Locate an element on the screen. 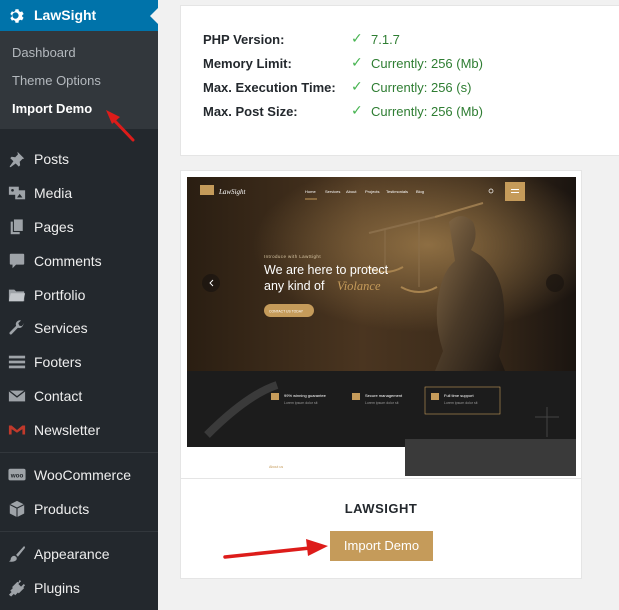  hero-headline-1: We are here to protect is located at coordinates (326, 270).